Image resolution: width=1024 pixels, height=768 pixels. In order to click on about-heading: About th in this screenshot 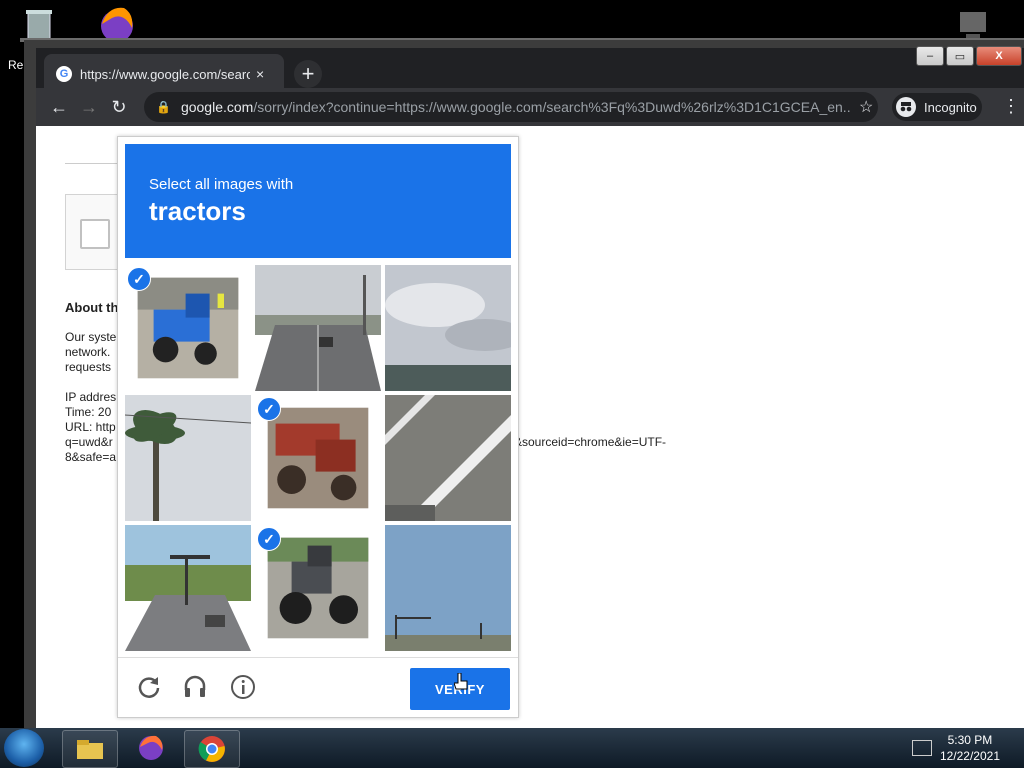, I will do `click(92, 307)`.